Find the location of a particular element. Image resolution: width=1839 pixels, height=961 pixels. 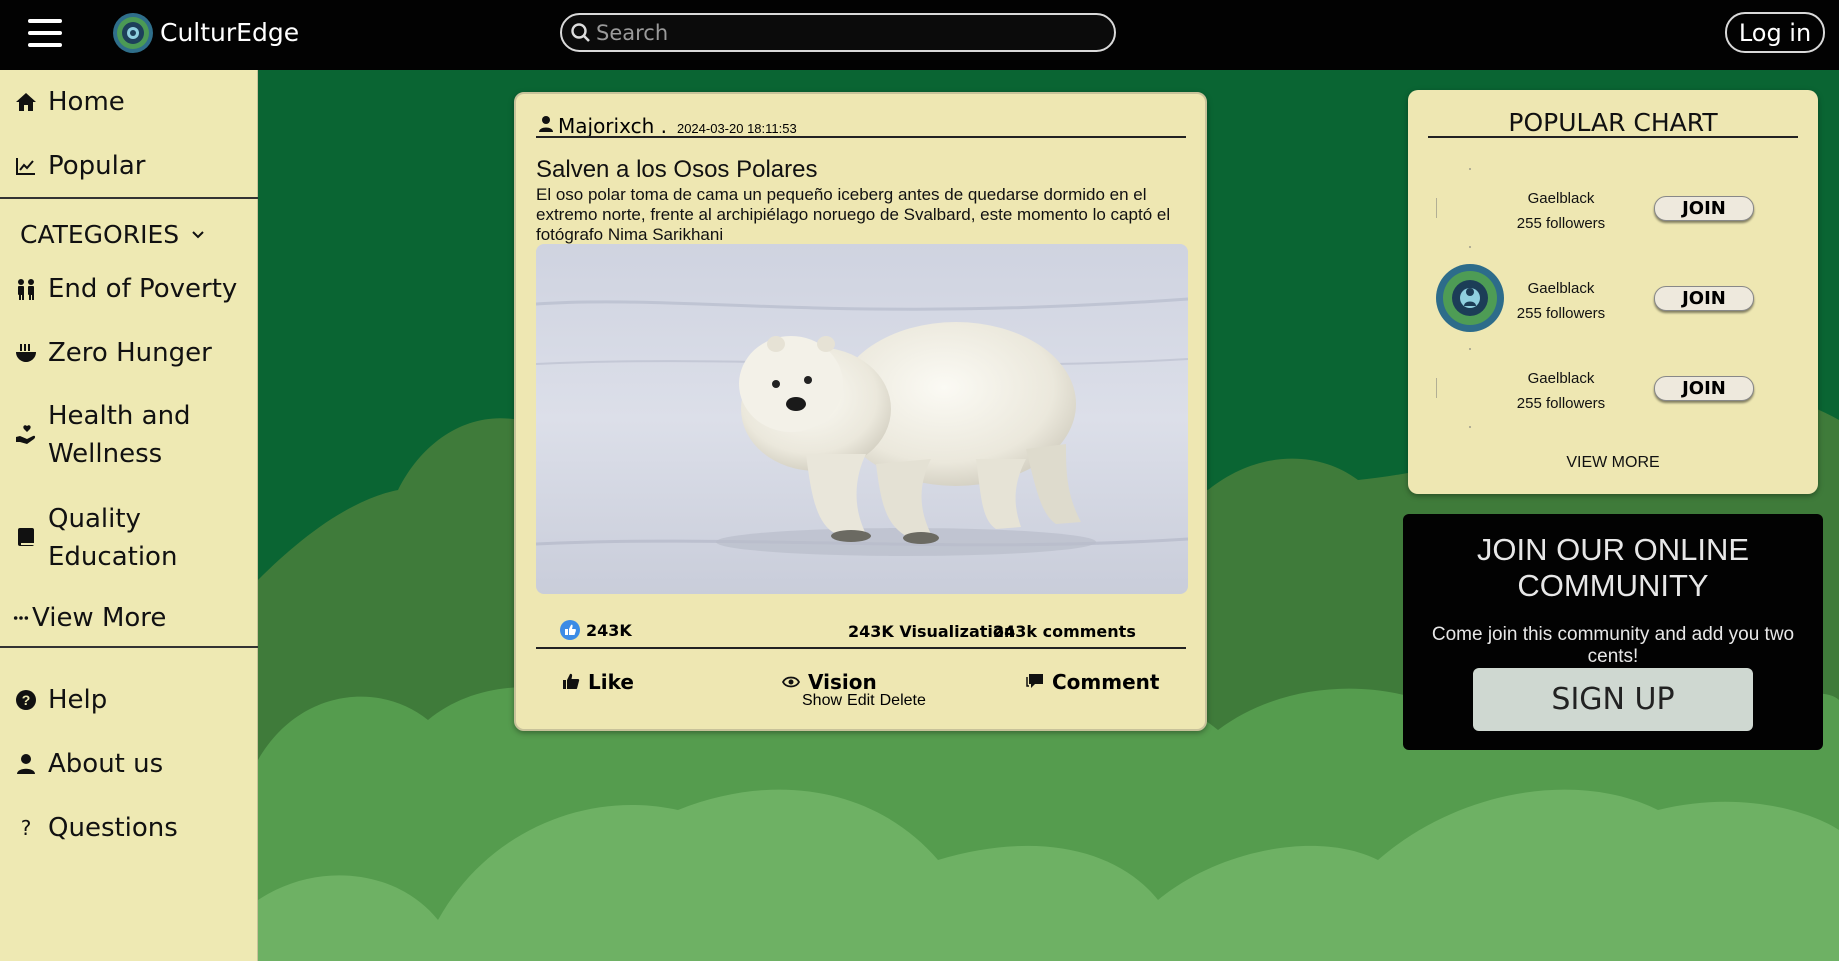

sidebar-item-label: Questions is located at coordinates (113, 828).